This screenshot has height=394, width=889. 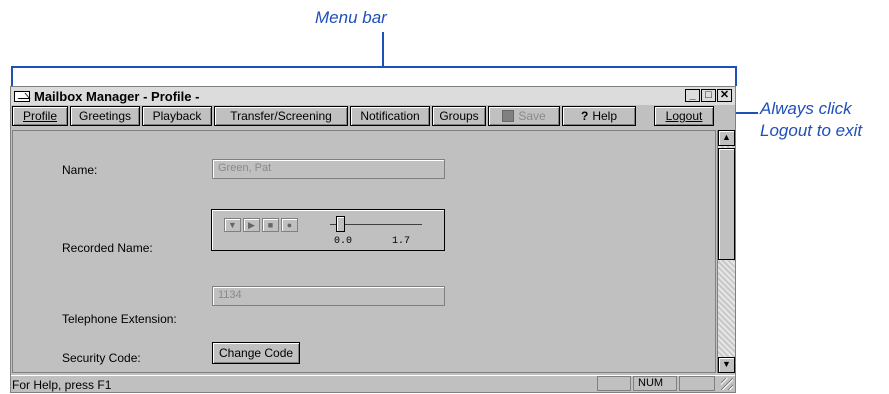 I want to click on logout-button: Logout, so click(x=684, y=116).